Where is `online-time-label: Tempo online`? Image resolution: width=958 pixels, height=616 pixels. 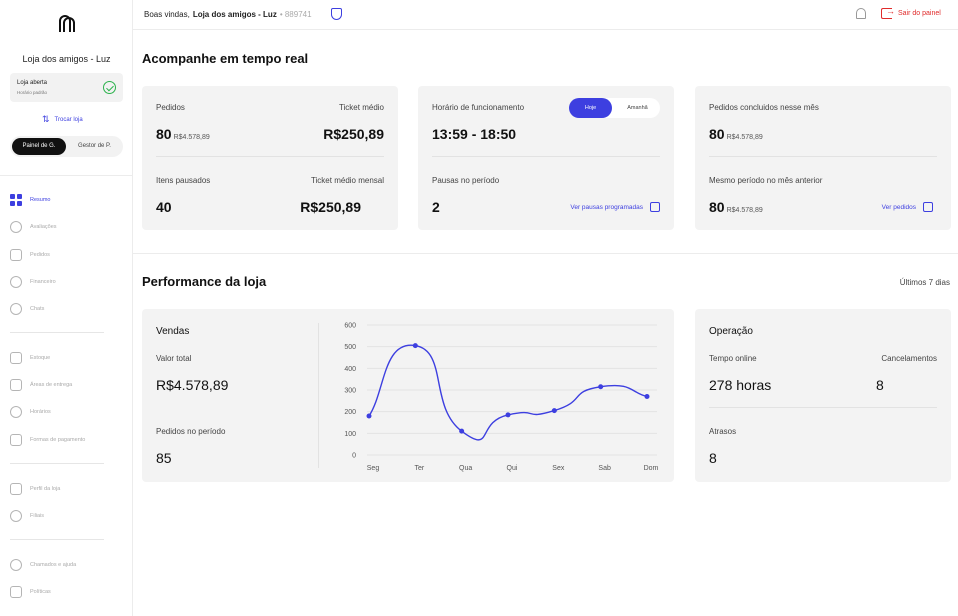 online-time-label: Tempo online is located at coordinates (733, 358).